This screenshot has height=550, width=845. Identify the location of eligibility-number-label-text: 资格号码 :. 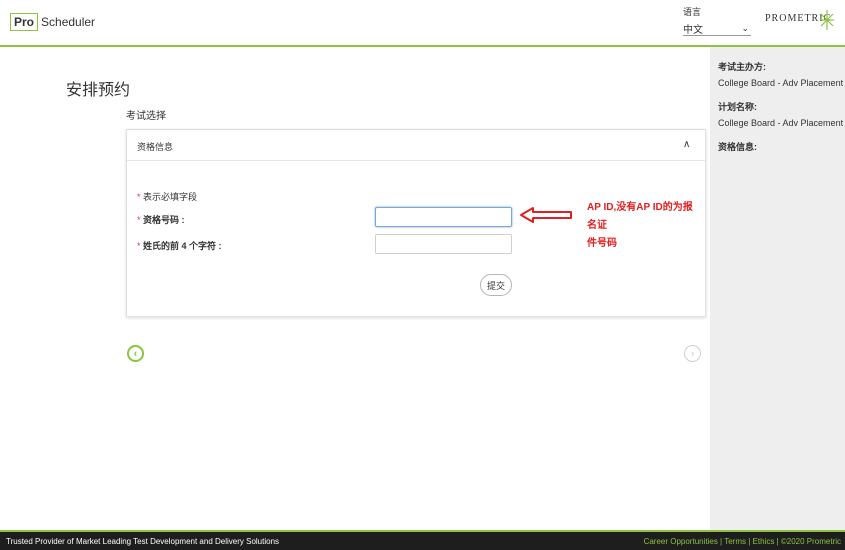
(164, 220).